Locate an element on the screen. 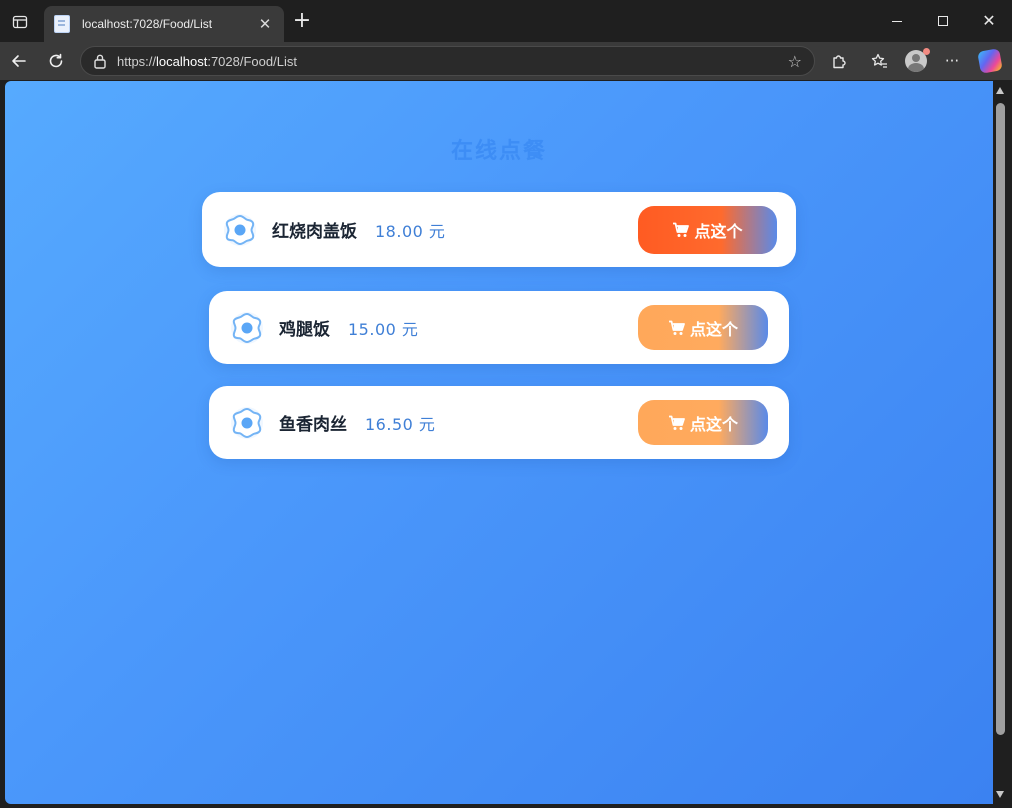 This screenshot has height=808, width=1012. close-window-button: ✕ is located at coordinates (989, 21).